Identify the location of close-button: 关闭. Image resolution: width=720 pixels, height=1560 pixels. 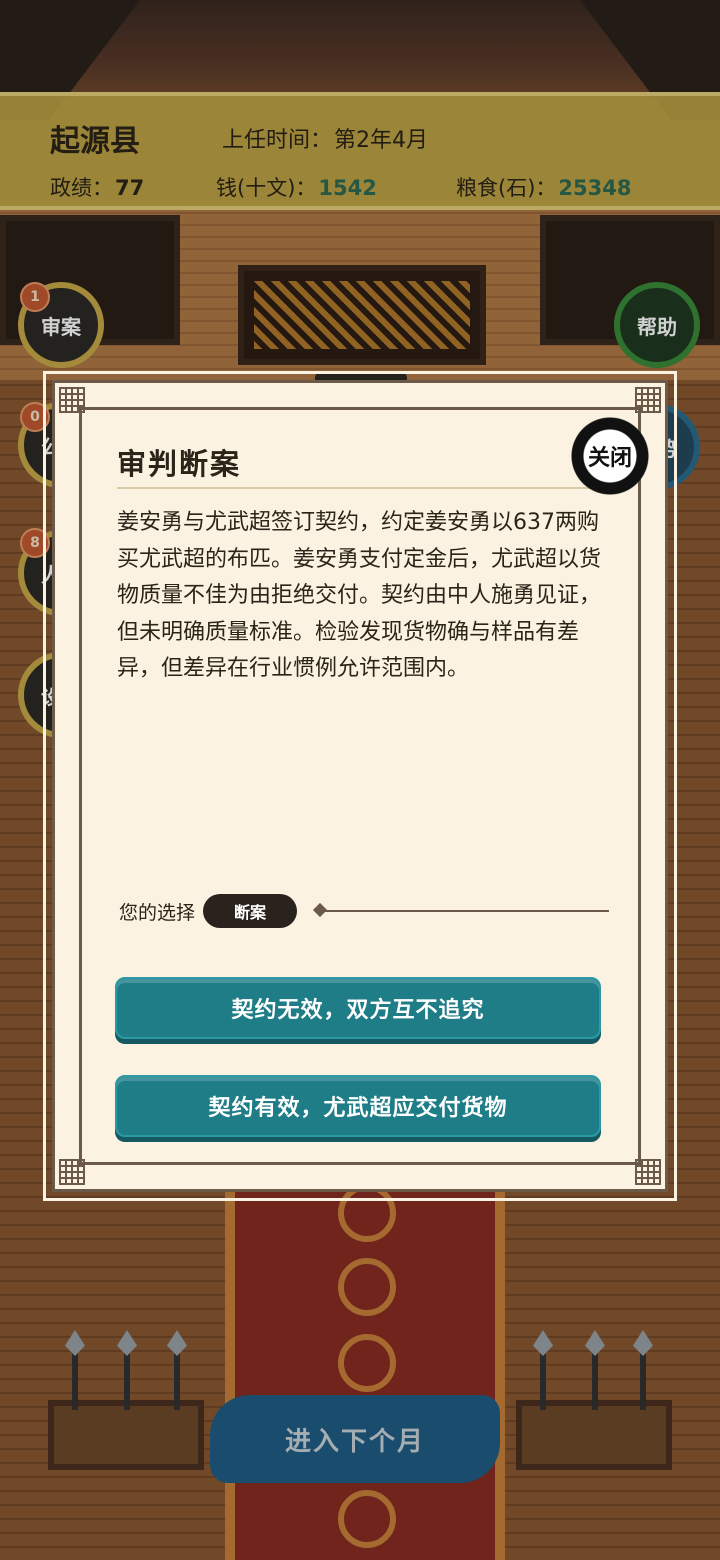
(610, 456).